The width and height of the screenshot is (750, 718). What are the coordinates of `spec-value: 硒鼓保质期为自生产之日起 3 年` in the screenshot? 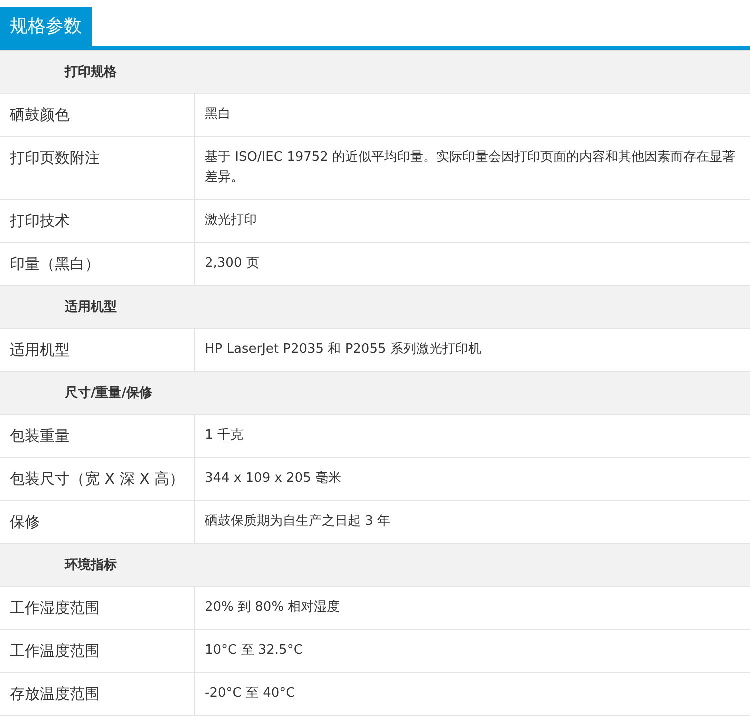 It's located at (298, 522).